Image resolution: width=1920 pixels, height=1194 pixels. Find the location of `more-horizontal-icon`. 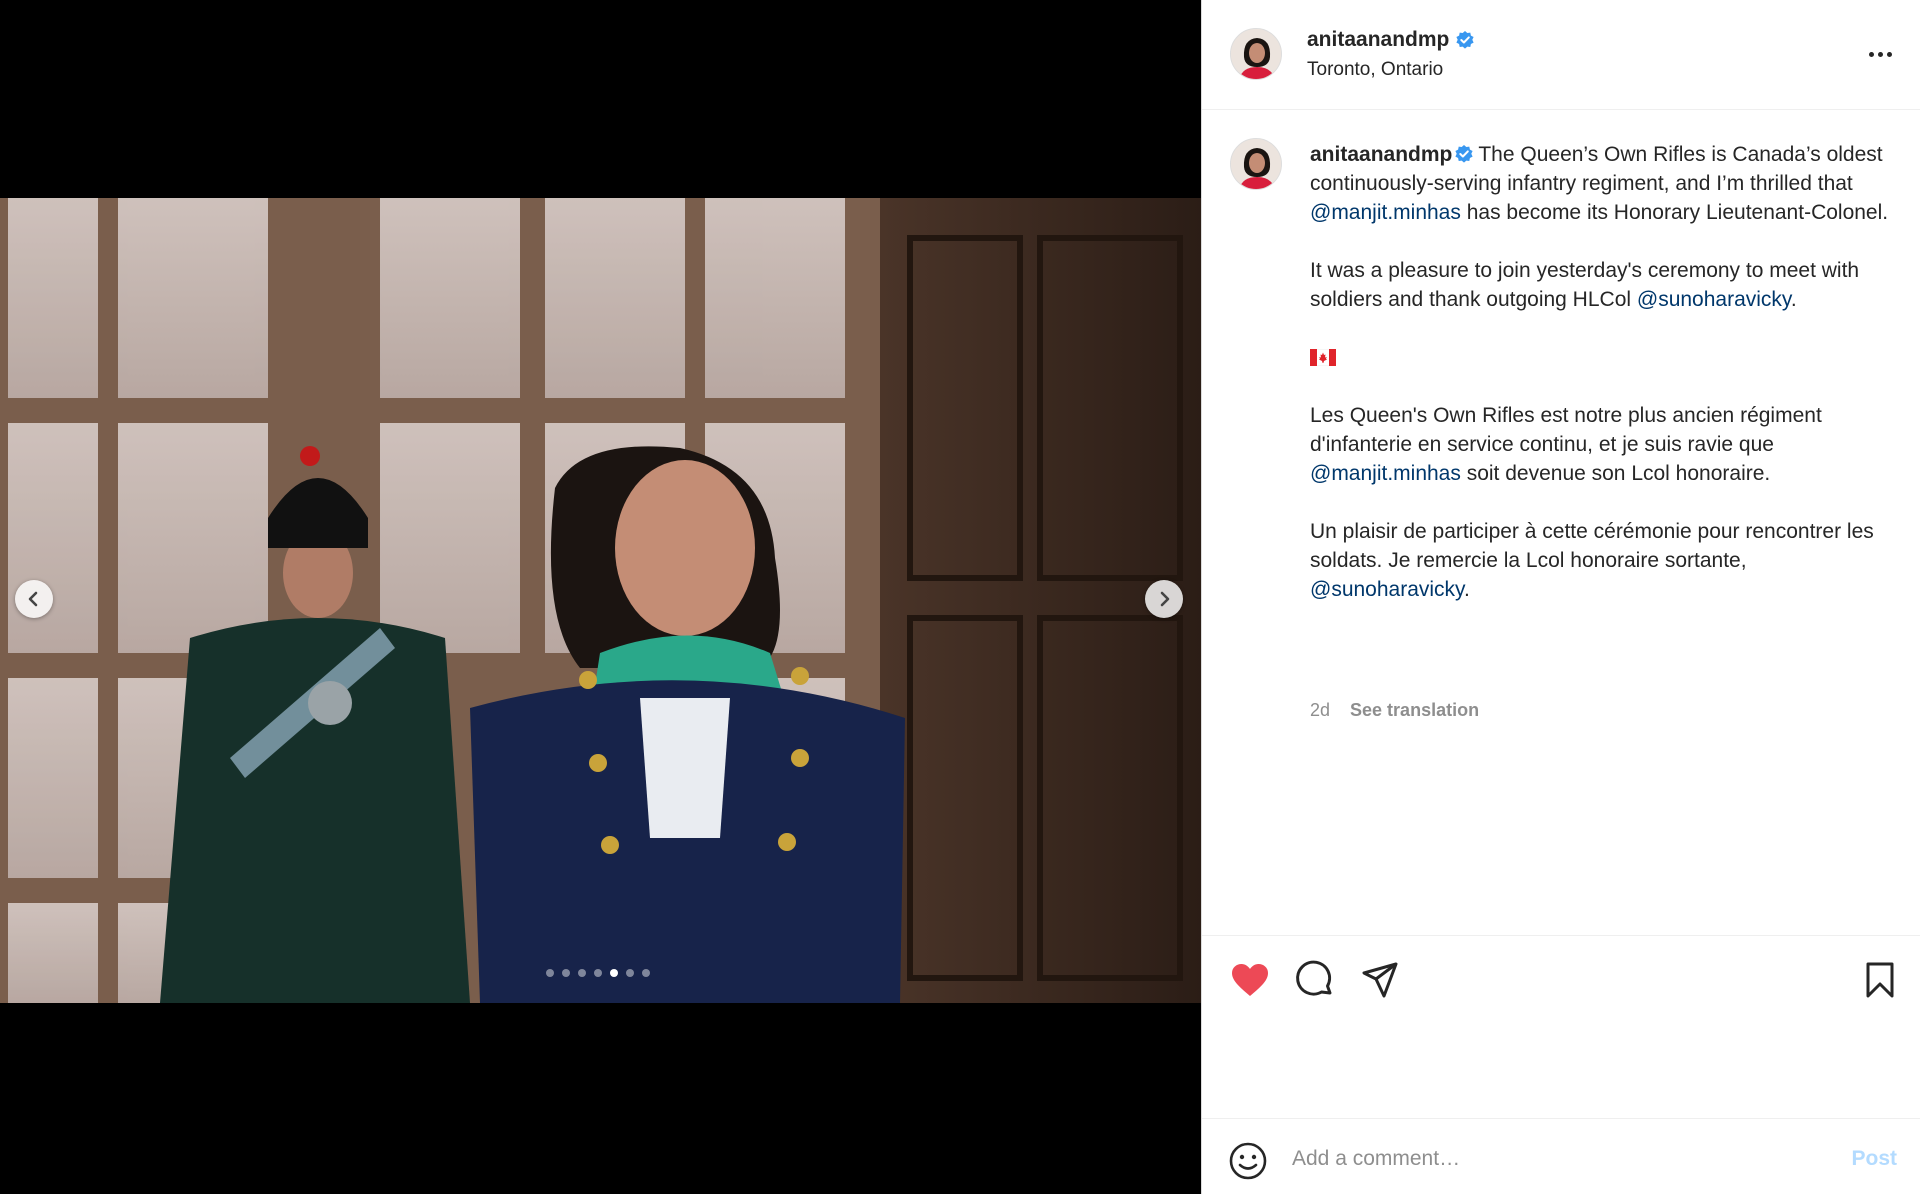

more-horizontal-icon is located at coordinates (1880, 54).